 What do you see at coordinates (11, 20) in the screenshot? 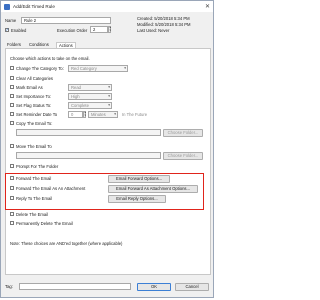
I see `name-label: Name` at bounding box center [11, 20].